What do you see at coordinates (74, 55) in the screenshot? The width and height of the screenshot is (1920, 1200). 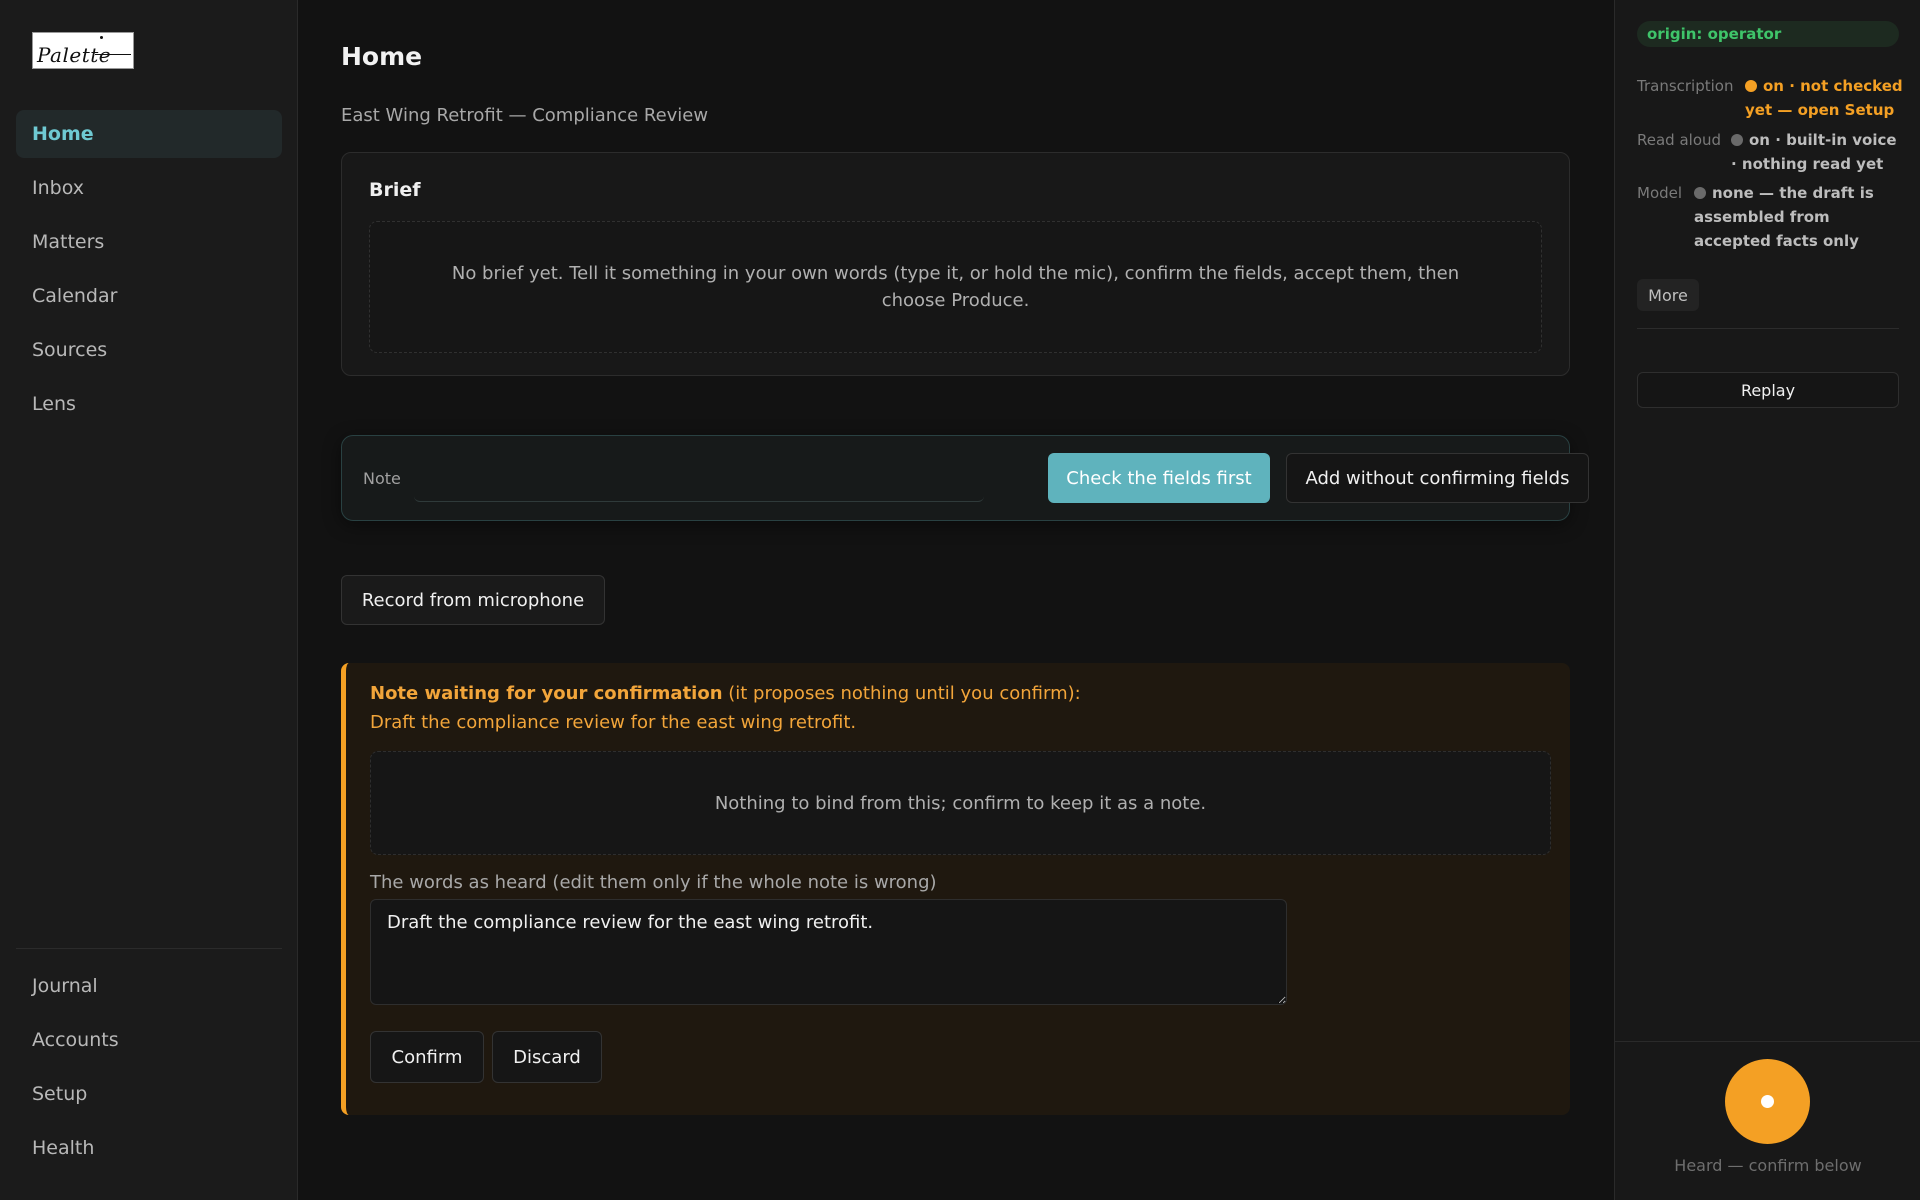 I see `logo-text: Palette` at bounding box center [74, 55].